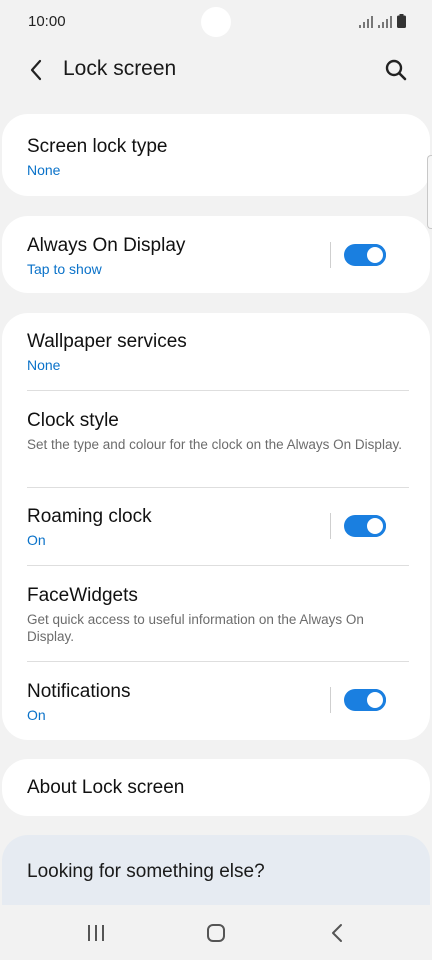 The width and height of the screenshot is (432, 960). What do you see at coordinates (429, 192) in the screenshot?
I see `scroll-indicator` at bounding box center [429, 192].